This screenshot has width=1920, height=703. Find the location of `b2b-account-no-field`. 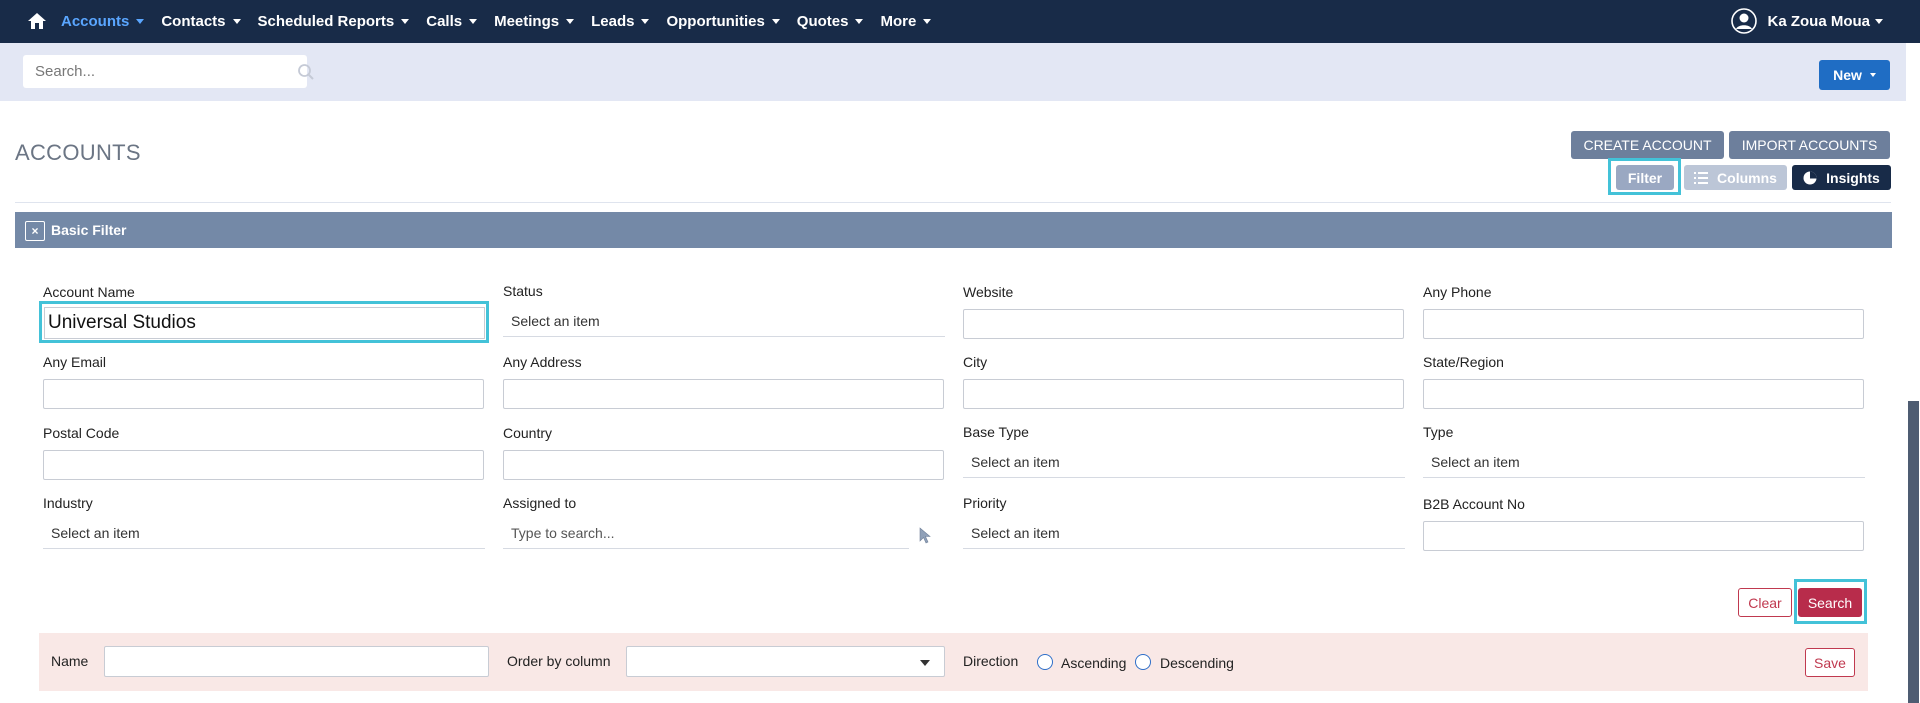

b2b-account-no-field is located at coordinates (1643, 536).